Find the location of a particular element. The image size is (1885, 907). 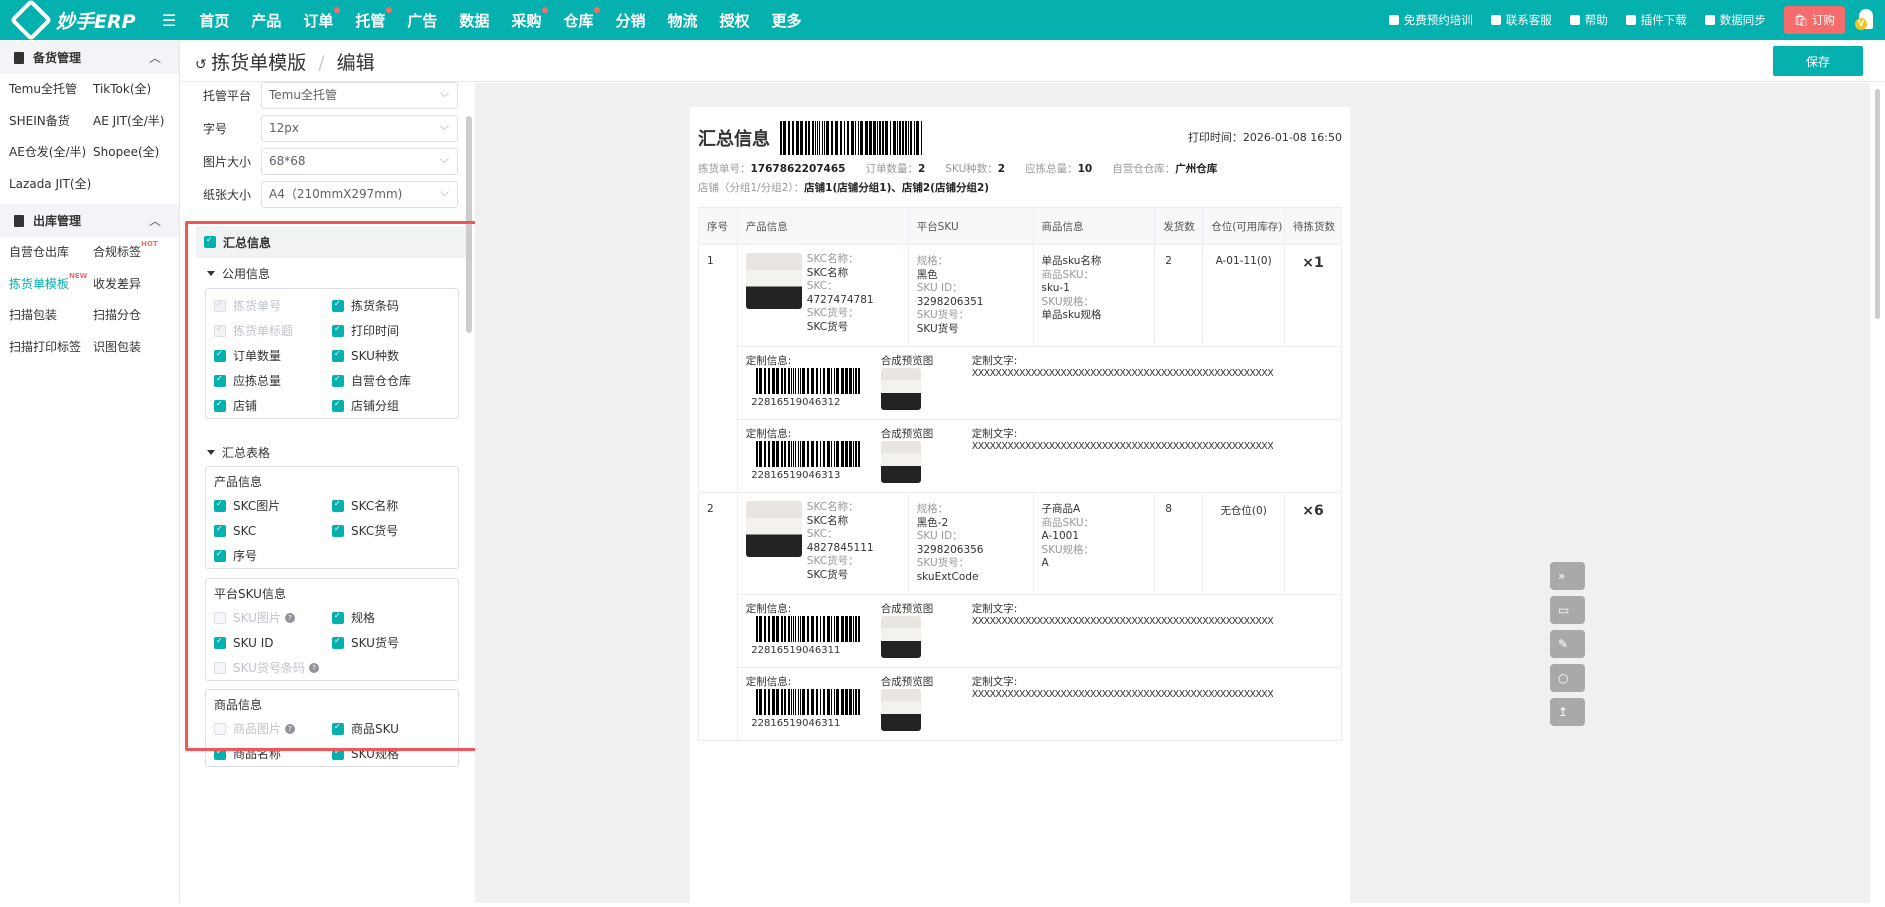

sidebar-item: 拣货单模板 NEW is located at coordinates (51, 285).